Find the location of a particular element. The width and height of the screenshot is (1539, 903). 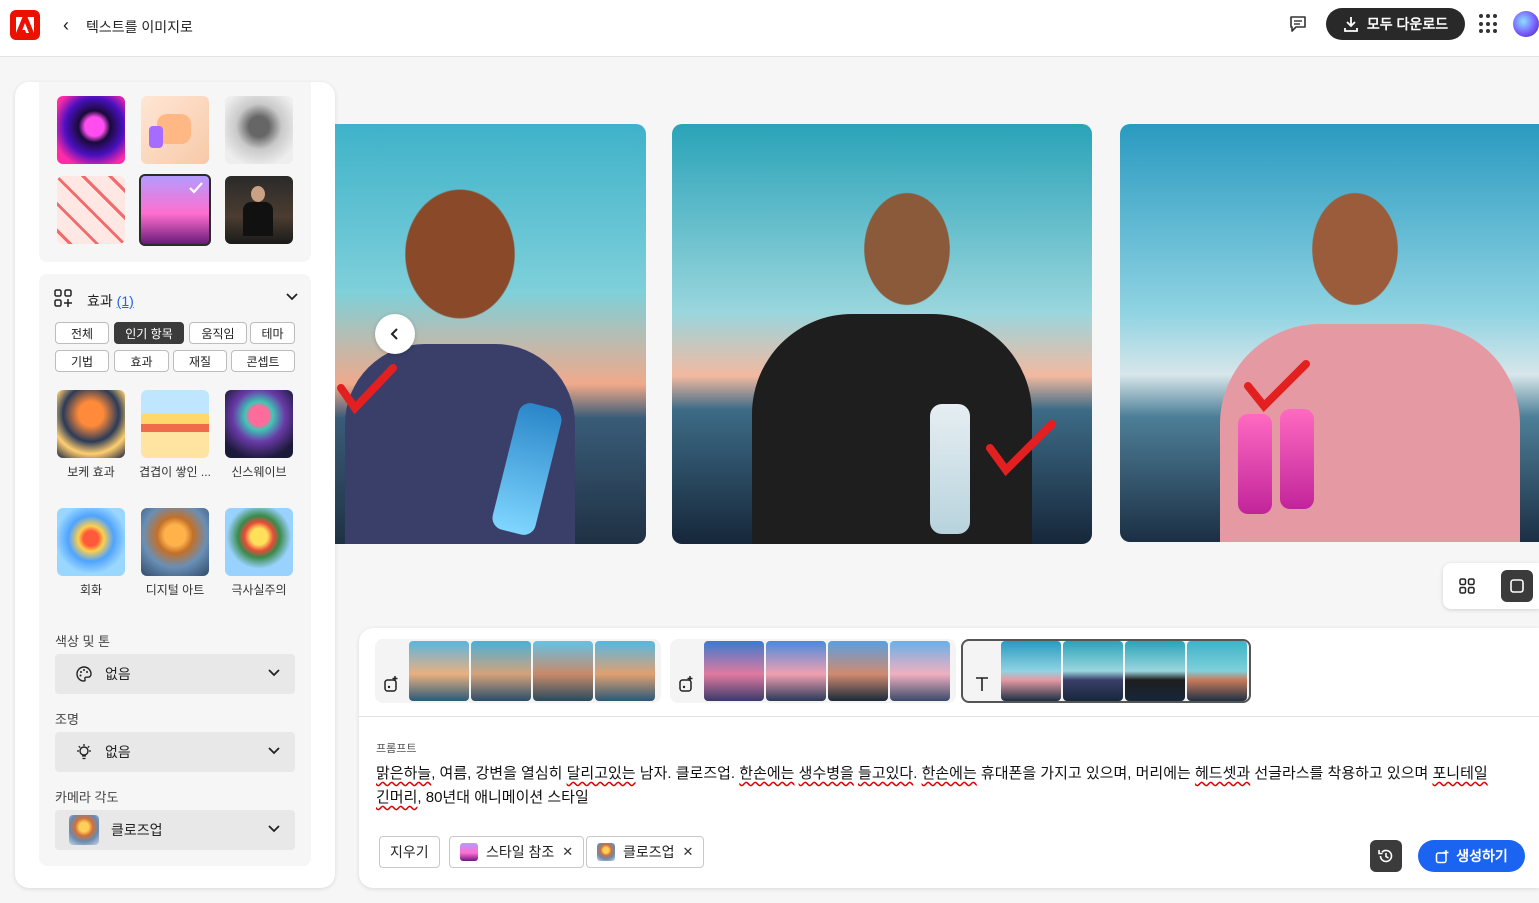

filter-chip-theme: 테마 is located at coordinates (272, 333).